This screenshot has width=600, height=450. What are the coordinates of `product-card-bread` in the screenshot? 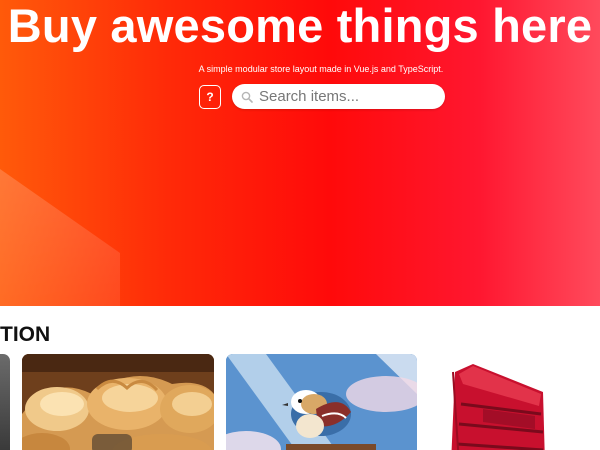 It's located at (118, 402).